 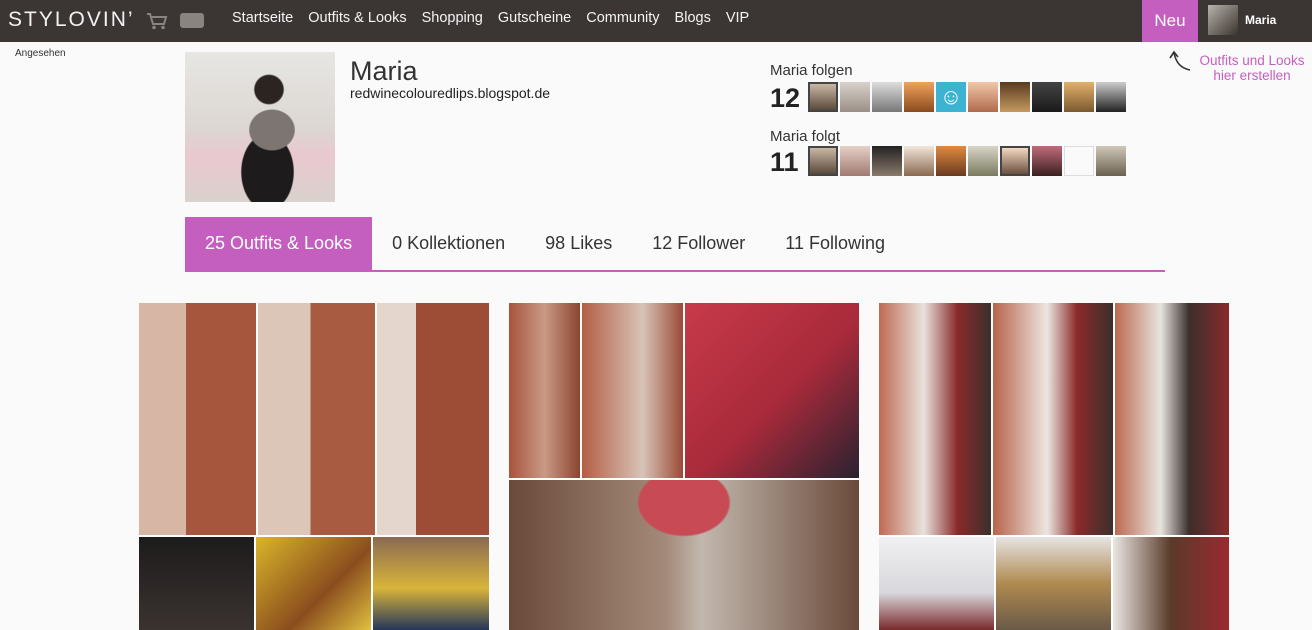 I want to click on tab-kollektionen: 0 Kollektionen, so click(x=448, y=243).